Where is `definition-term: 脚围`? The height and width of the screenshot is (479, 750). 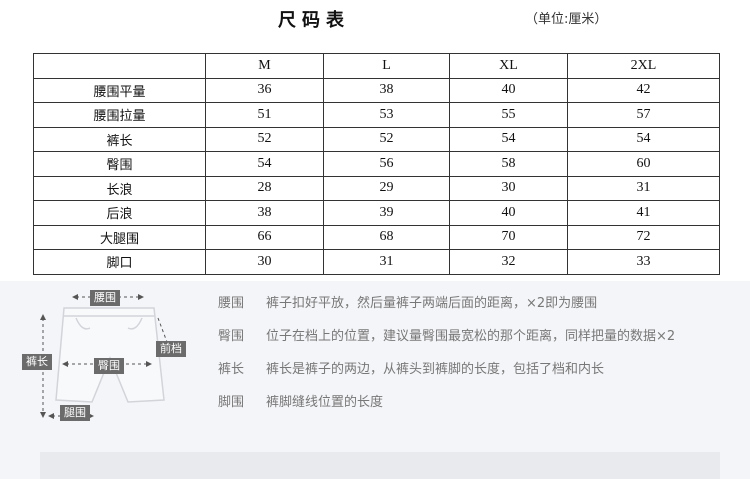
definition-term: 脚围 is located at coordinates (231, 402).